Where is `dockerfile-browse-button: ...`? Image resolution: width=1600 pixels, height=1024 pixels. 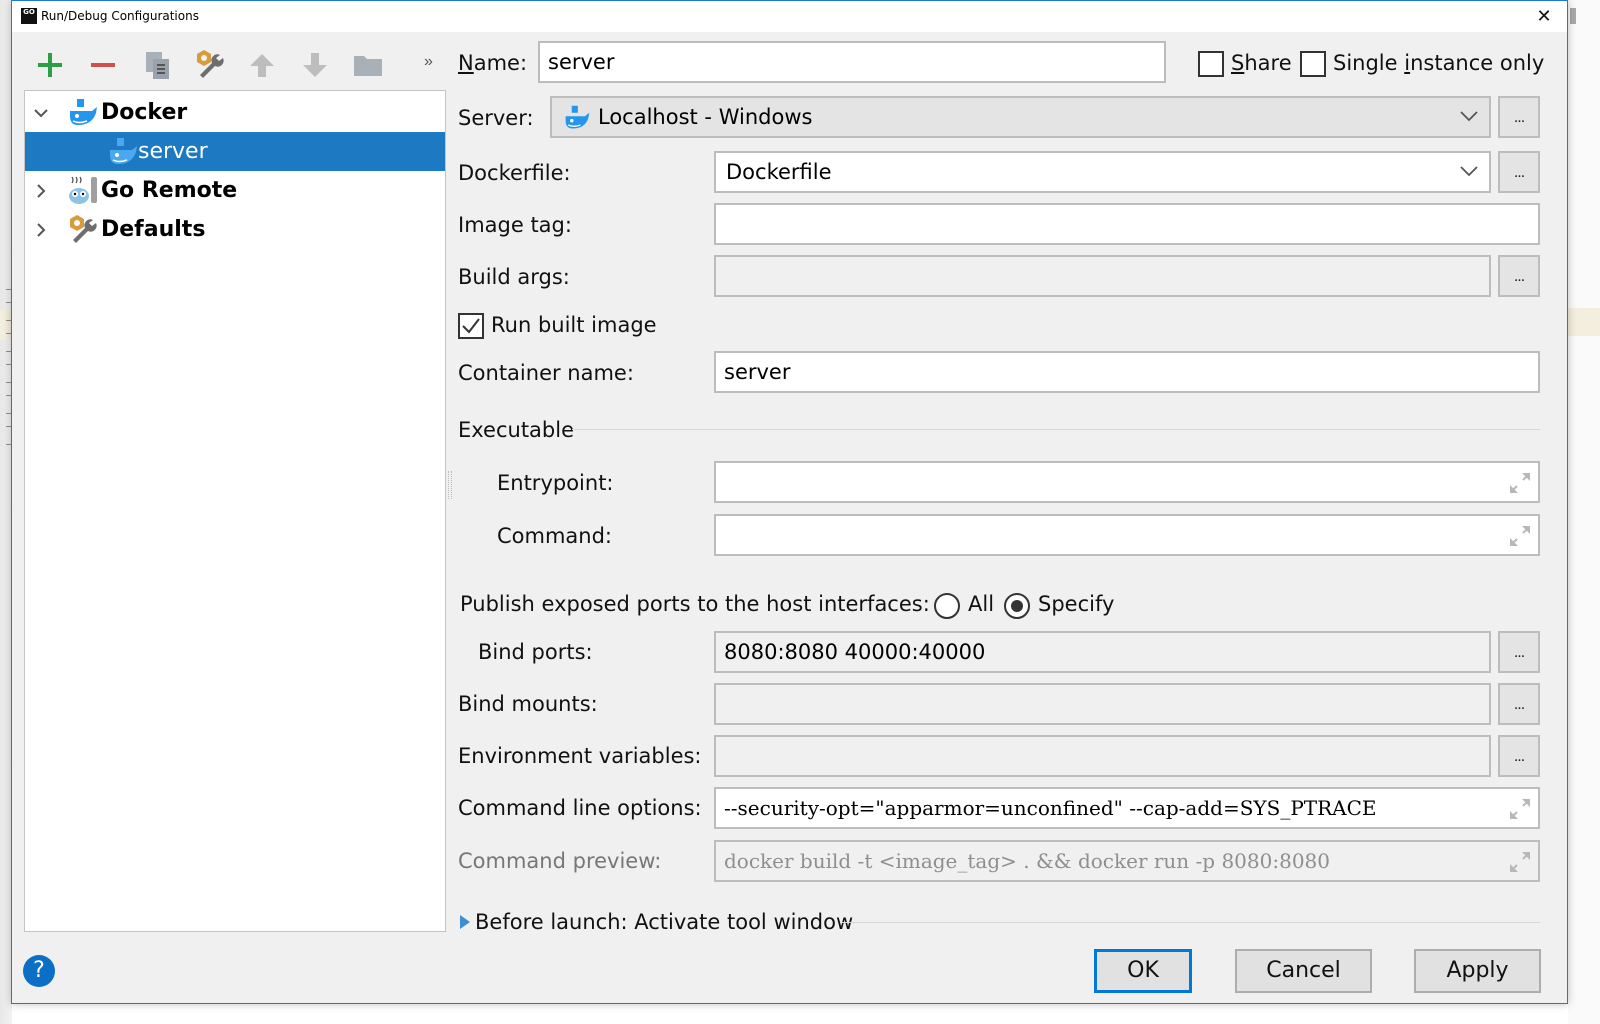
dockerfile-browse-button: ... is located at coordinates (1519, 172).